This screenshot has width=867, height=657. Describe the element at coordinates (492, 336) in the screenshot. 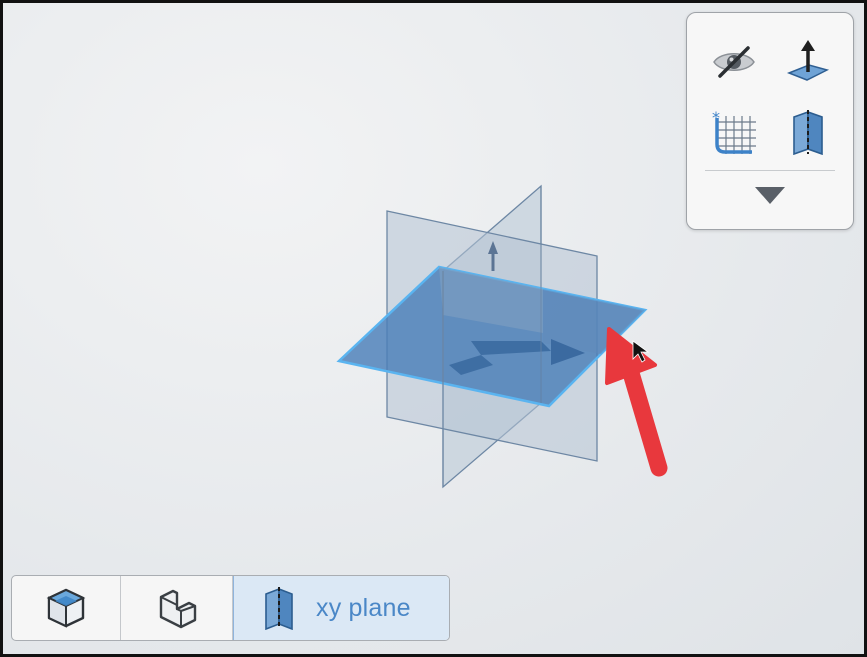

I see `xy-plane` at that location.